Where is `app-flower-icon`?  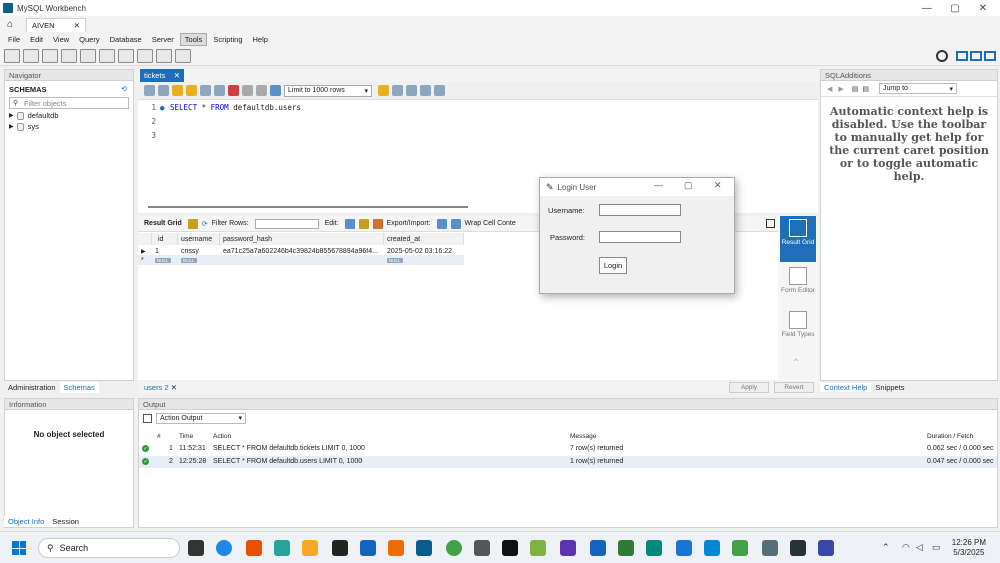
app-flower-icon is located at coordinates (568, 548).